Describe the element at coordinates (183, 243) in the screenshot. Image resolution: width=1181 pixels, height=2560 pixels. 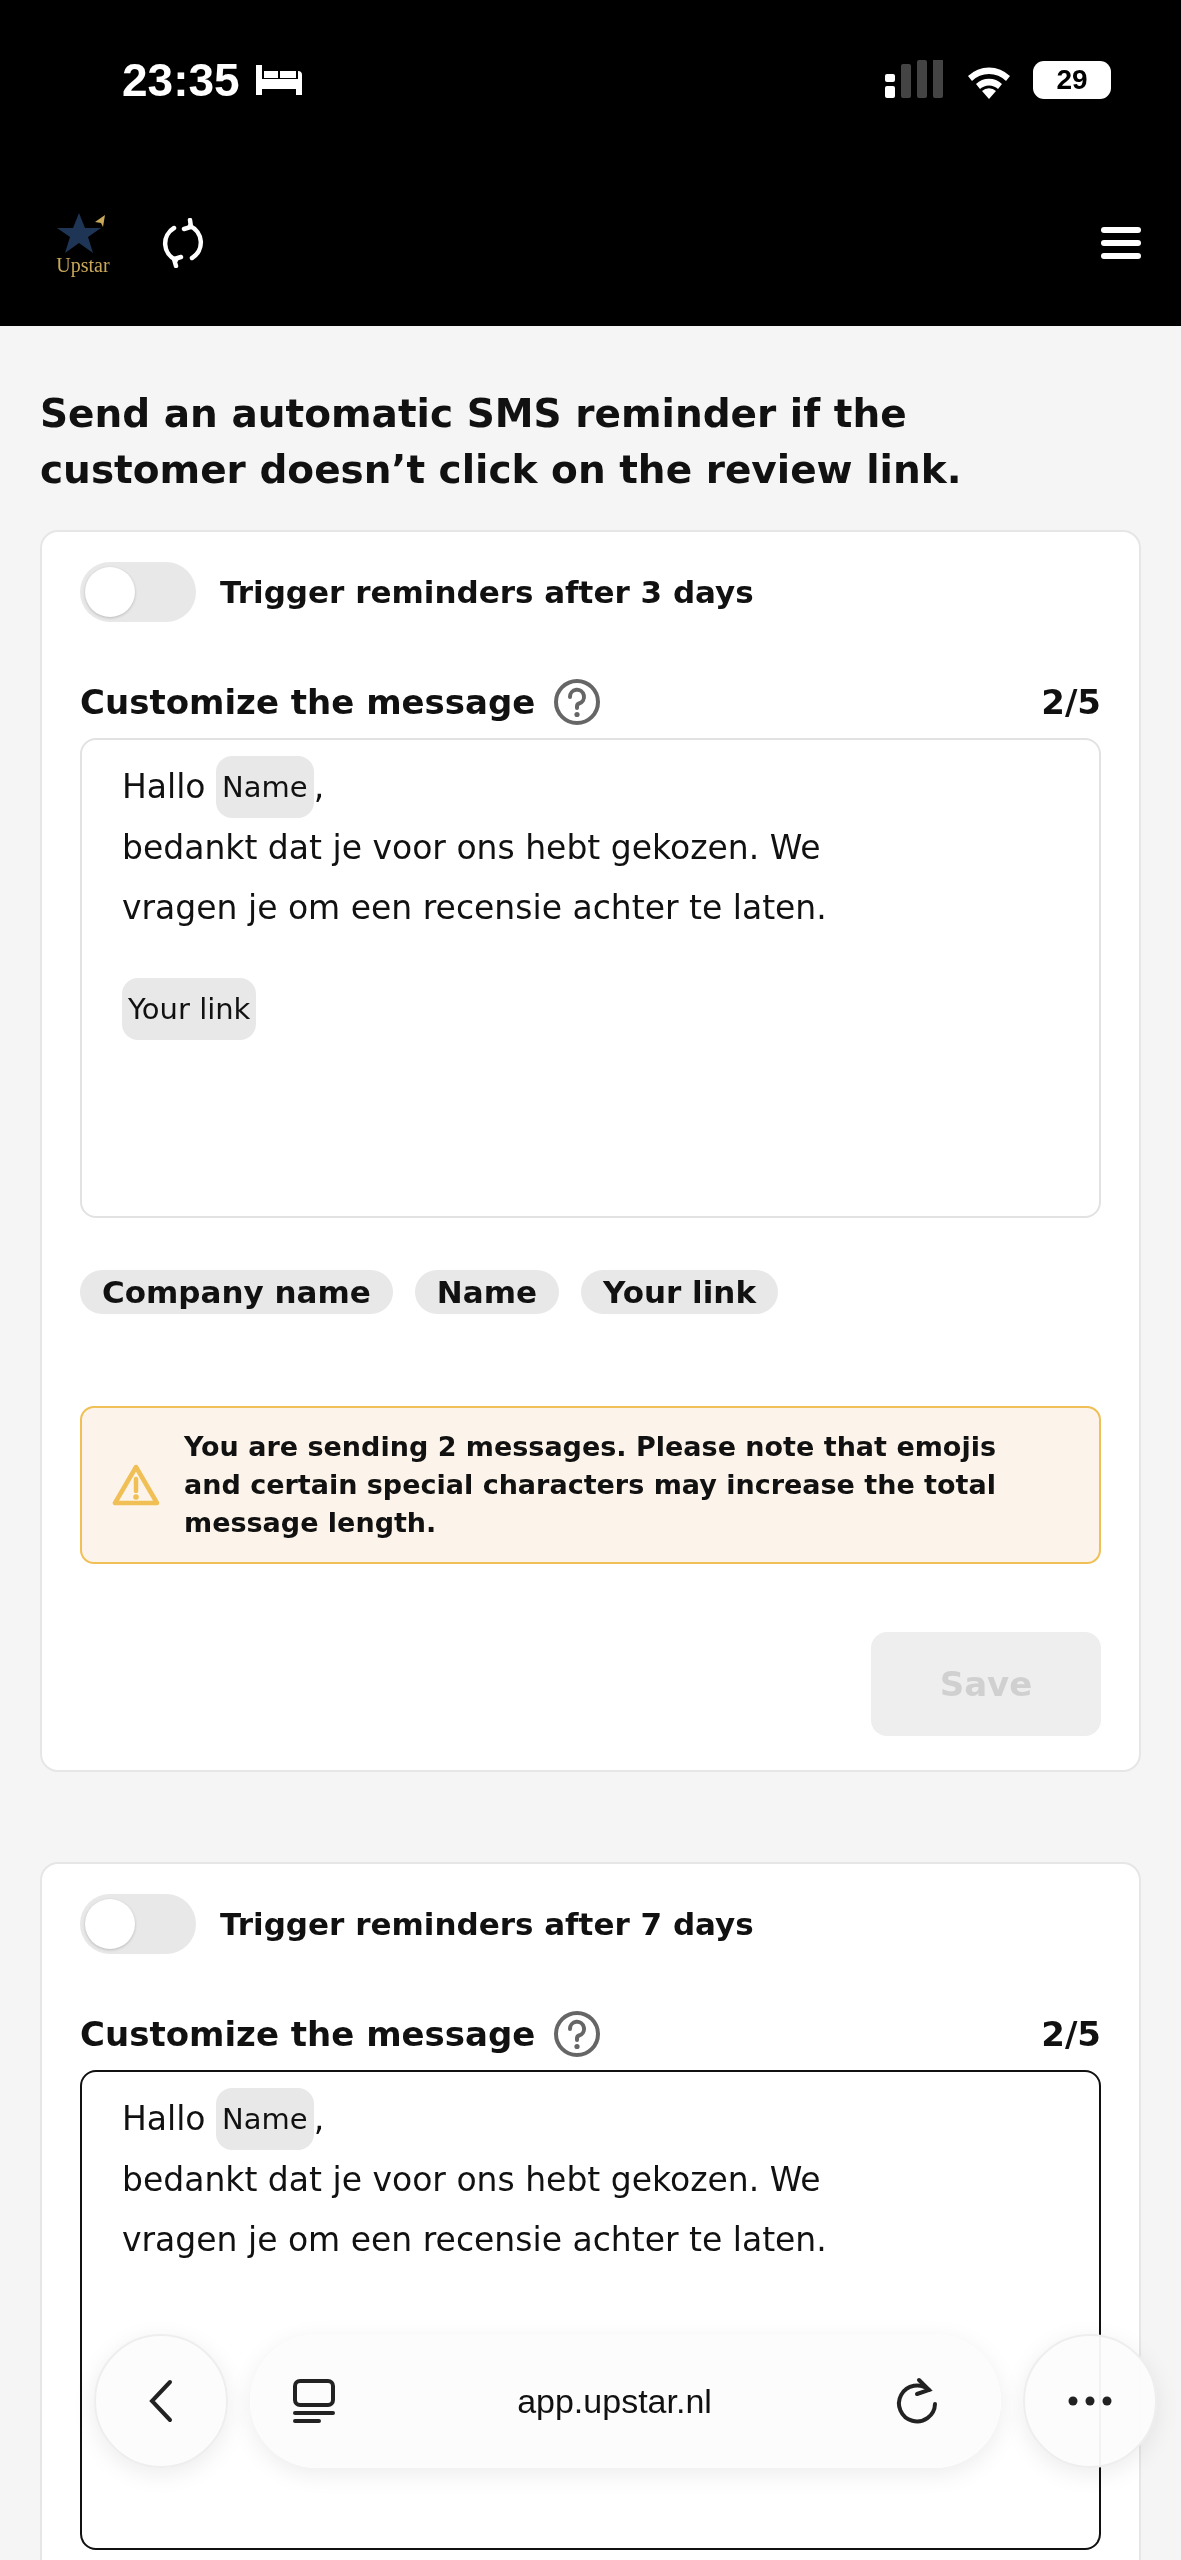
I see `refresh-icon` at that location.